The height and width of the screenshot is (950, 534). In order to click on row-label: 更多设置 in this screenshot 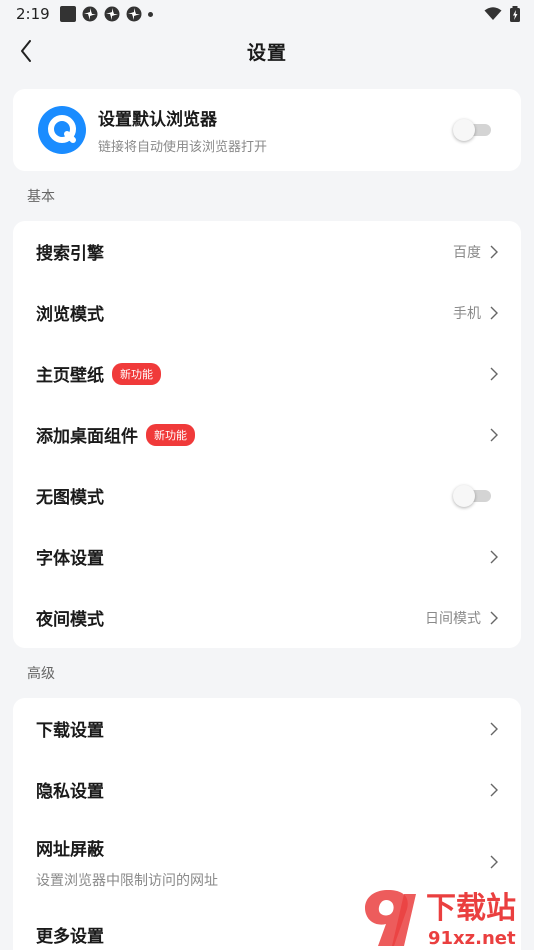, I will do `click(70, 937)`.